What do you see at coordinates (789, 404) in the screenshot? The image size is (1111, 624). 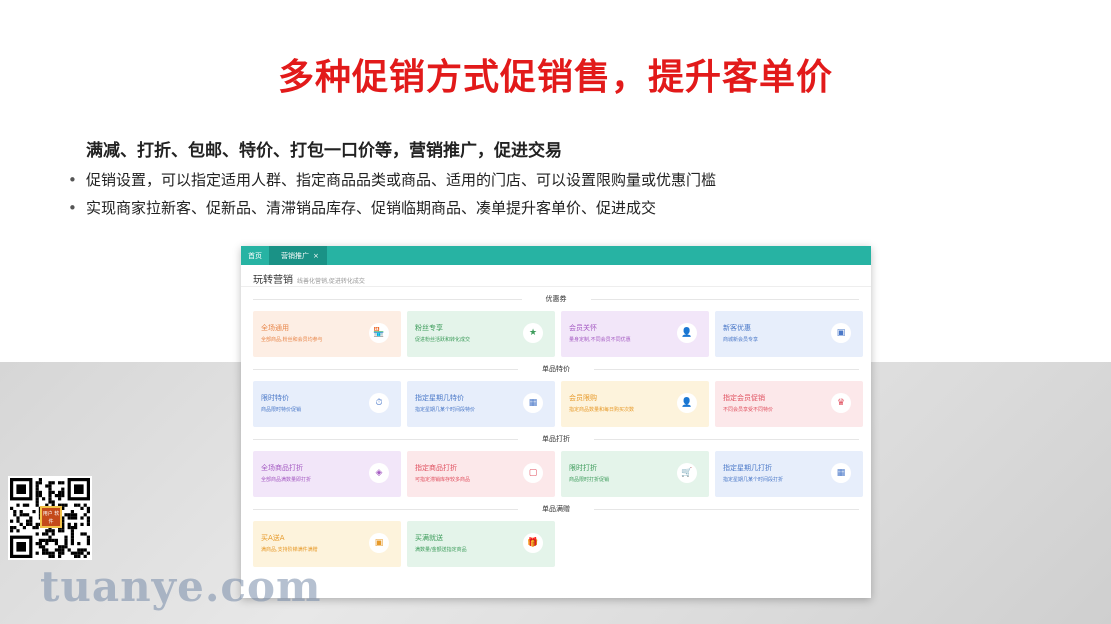 I see `promotion-card: 指定会员促销 不同会员享受不同特价 ♛` at bounding box center [789, 404].